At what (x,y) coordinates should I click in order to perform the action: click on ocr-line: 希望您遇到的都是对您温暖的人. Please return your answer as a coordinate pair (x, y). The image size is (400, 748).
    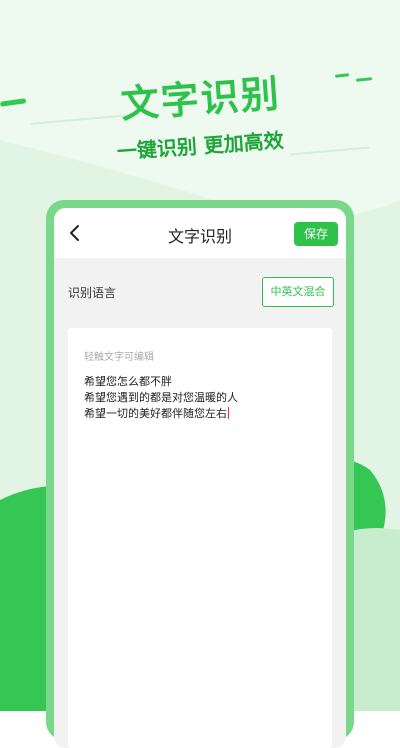
    Looking at the image, I should click on (161, 397).